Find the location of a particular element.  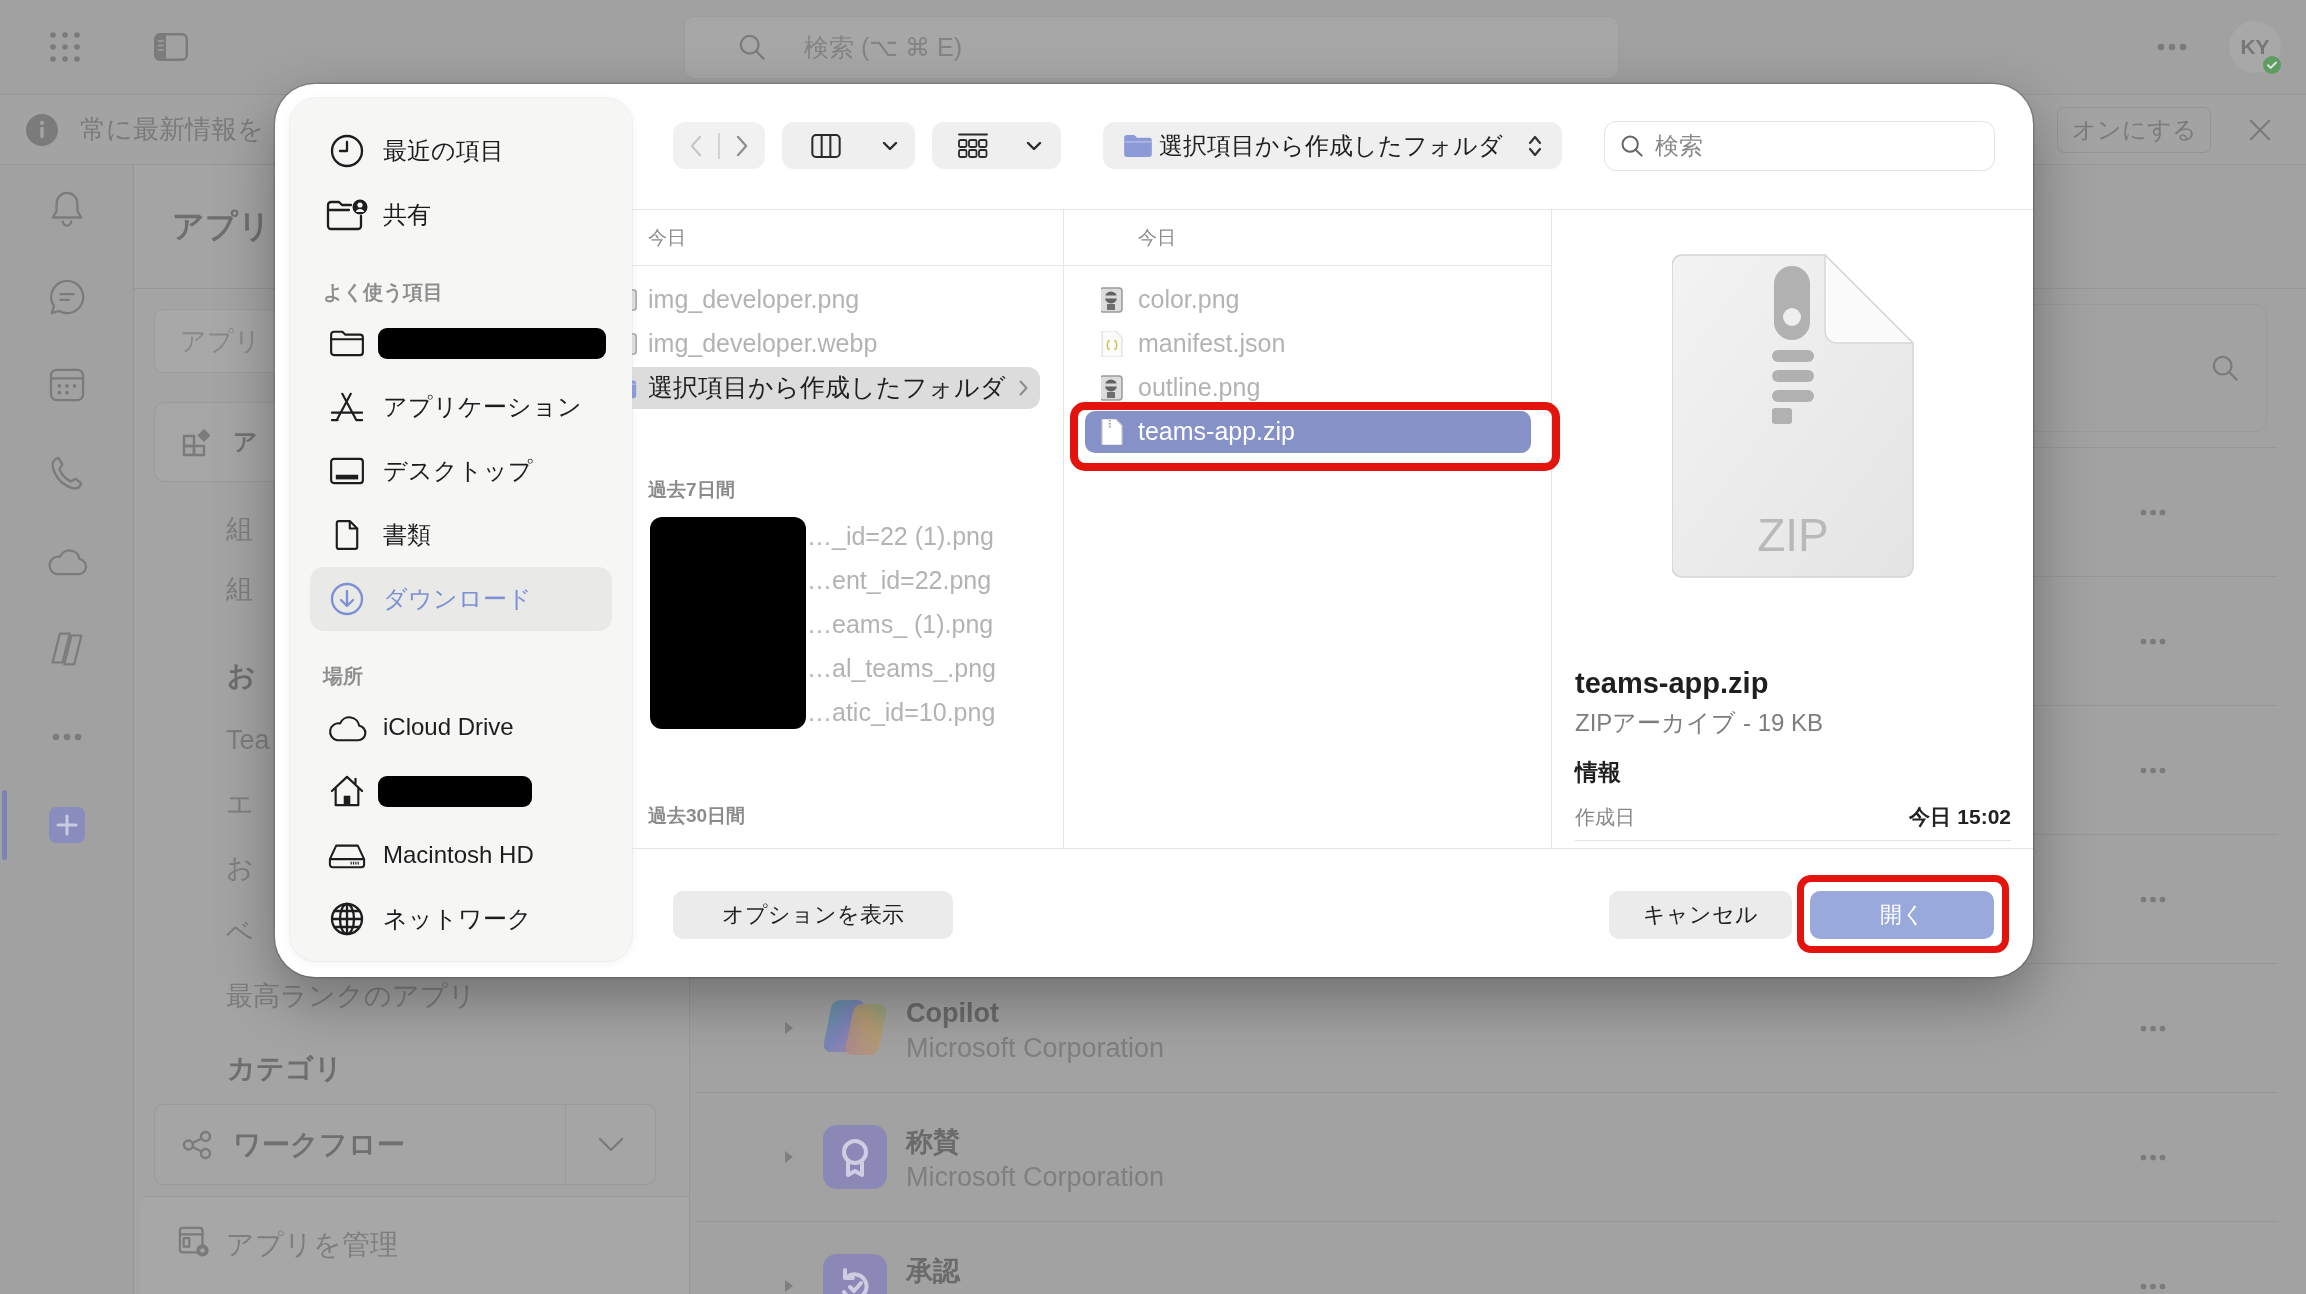

phone-icon is located at coordinates (66, 473).